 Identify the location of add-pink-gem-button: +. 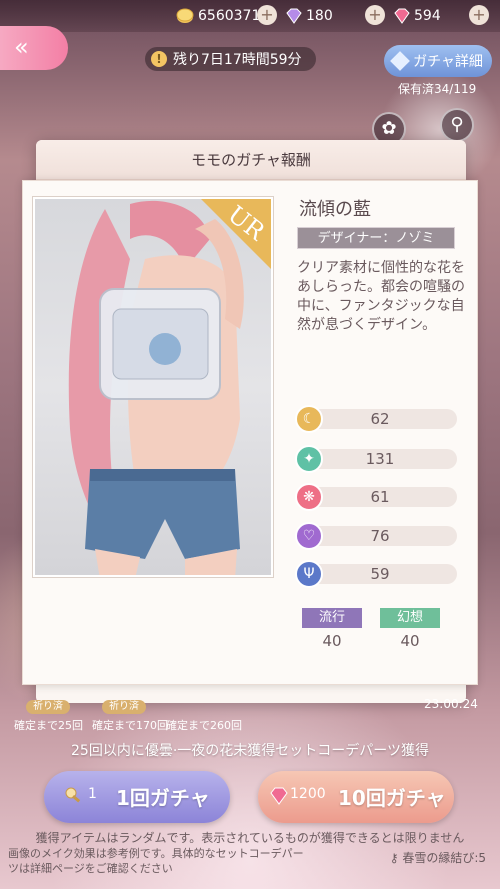
(479, 15).